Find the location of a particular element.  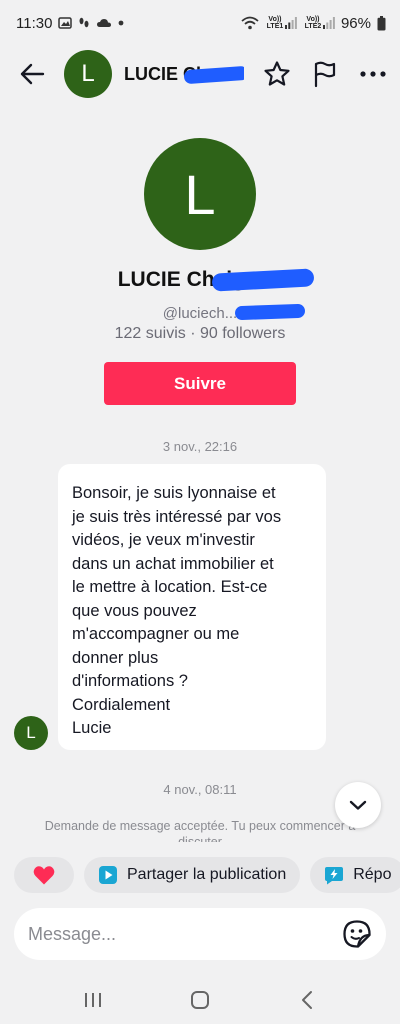

chevron-down-icon is located at coordinates (358, 805).